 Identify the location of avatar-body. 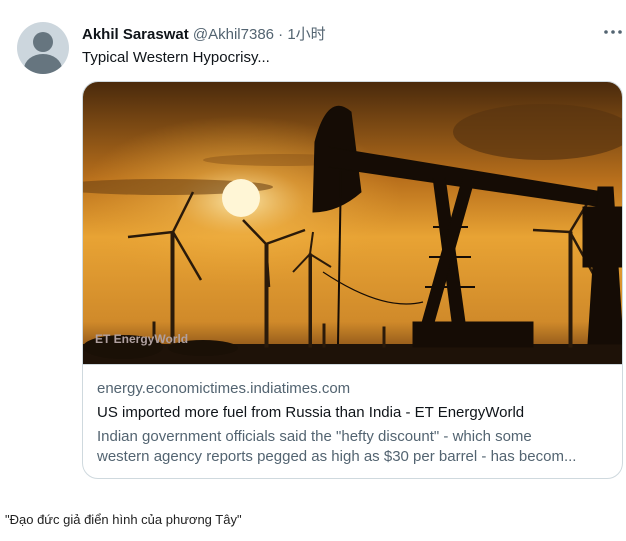
(43, 64).